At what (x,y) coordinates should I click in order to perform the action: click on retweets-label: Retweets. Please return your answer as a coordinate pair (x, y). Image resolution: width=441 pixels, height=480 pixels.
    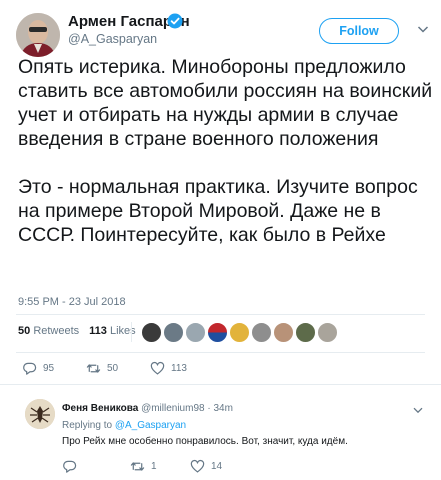
    Looking at the image, I should click on (56, 331).